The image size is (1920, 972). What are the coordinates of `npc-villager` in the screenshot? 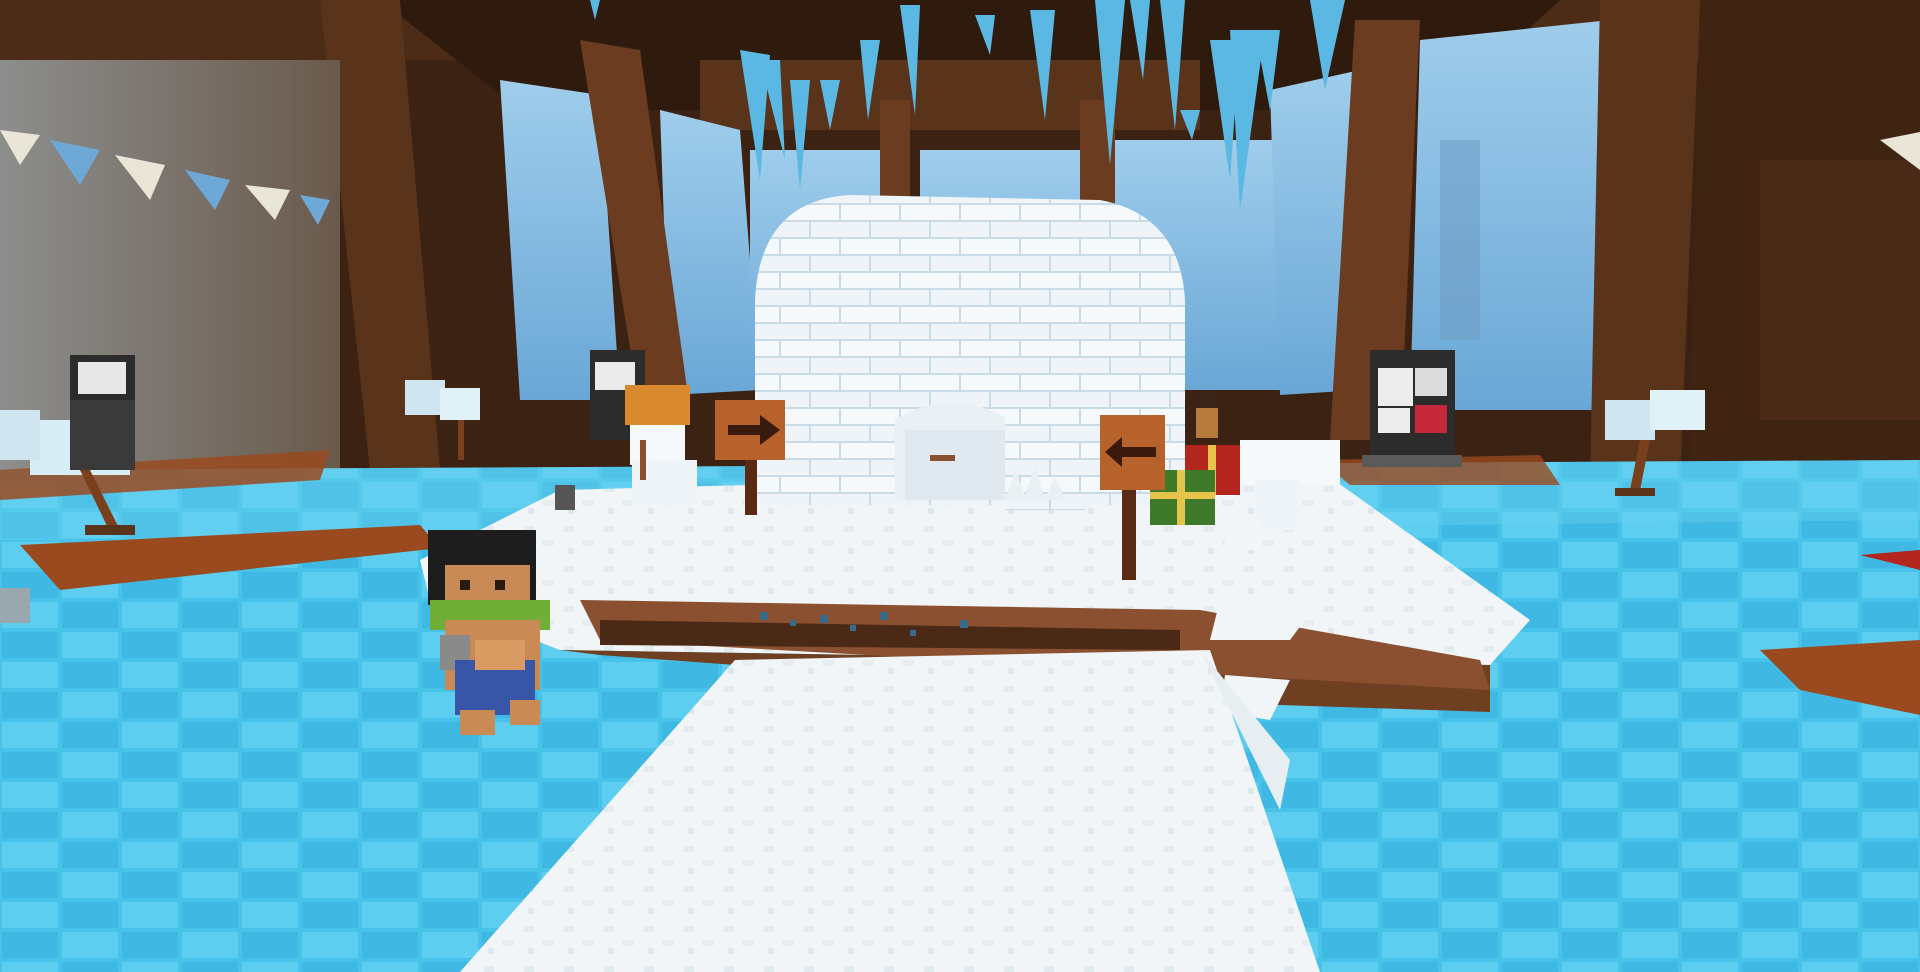 It's located at (1207, 414).